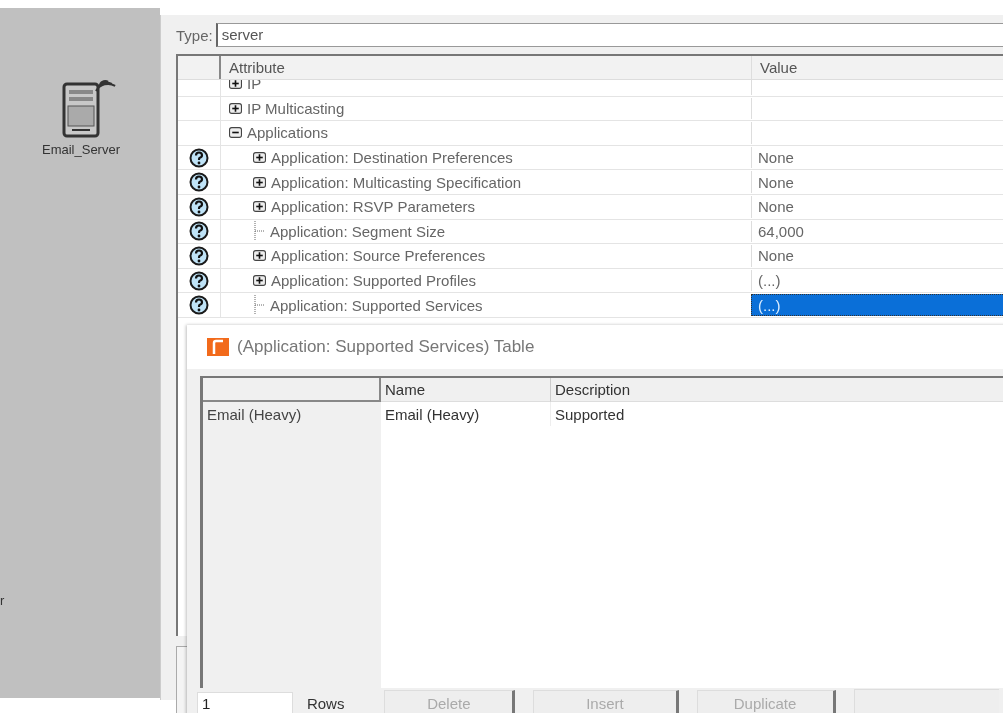  What do you see at coordinates (218, 347) in the screenshot?
I see `app-icon` at bounding box center [218, 347].